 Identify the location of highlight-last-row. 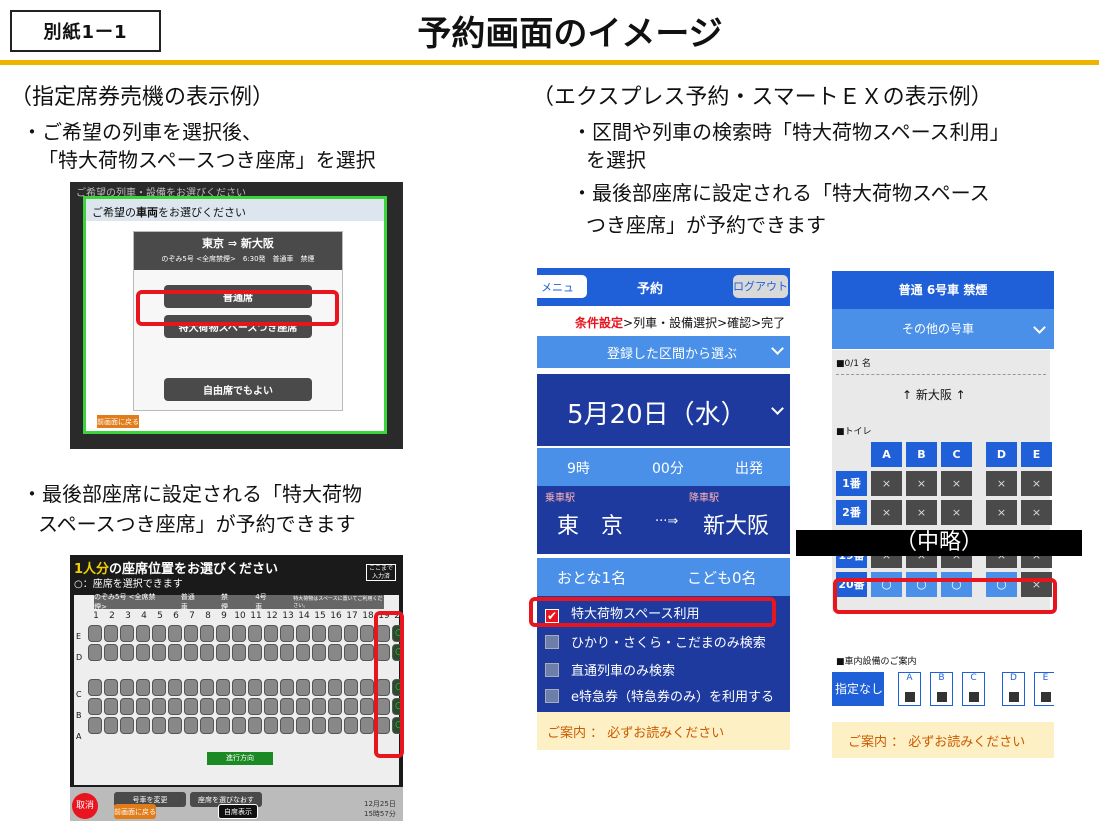
(945, 596).